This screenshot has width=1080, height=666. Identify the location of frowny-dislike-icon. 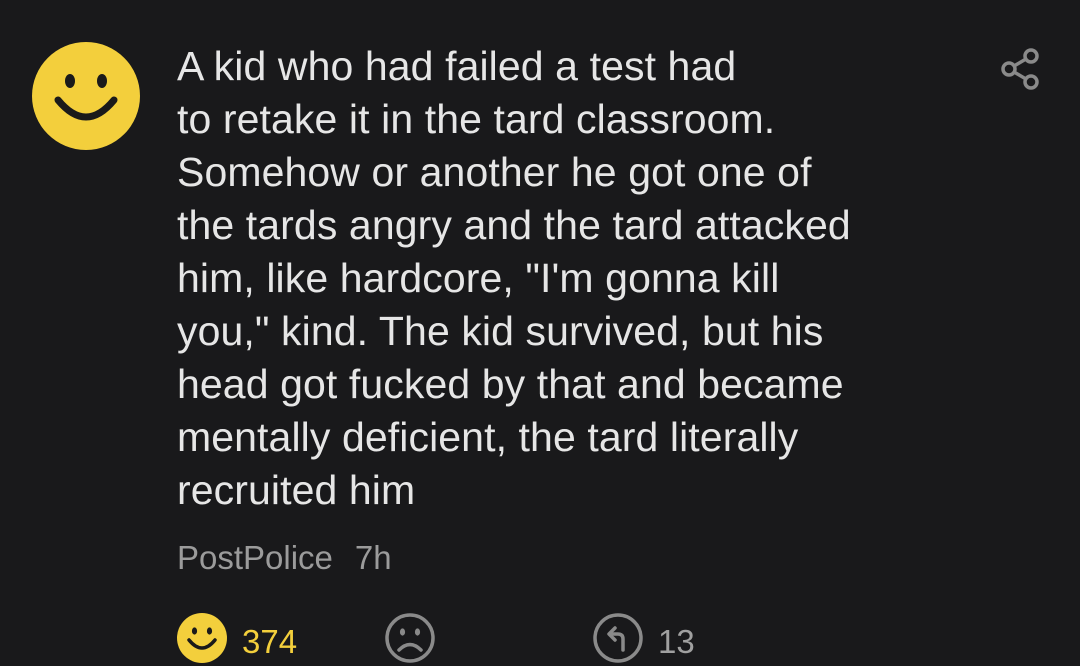
(410, 638).